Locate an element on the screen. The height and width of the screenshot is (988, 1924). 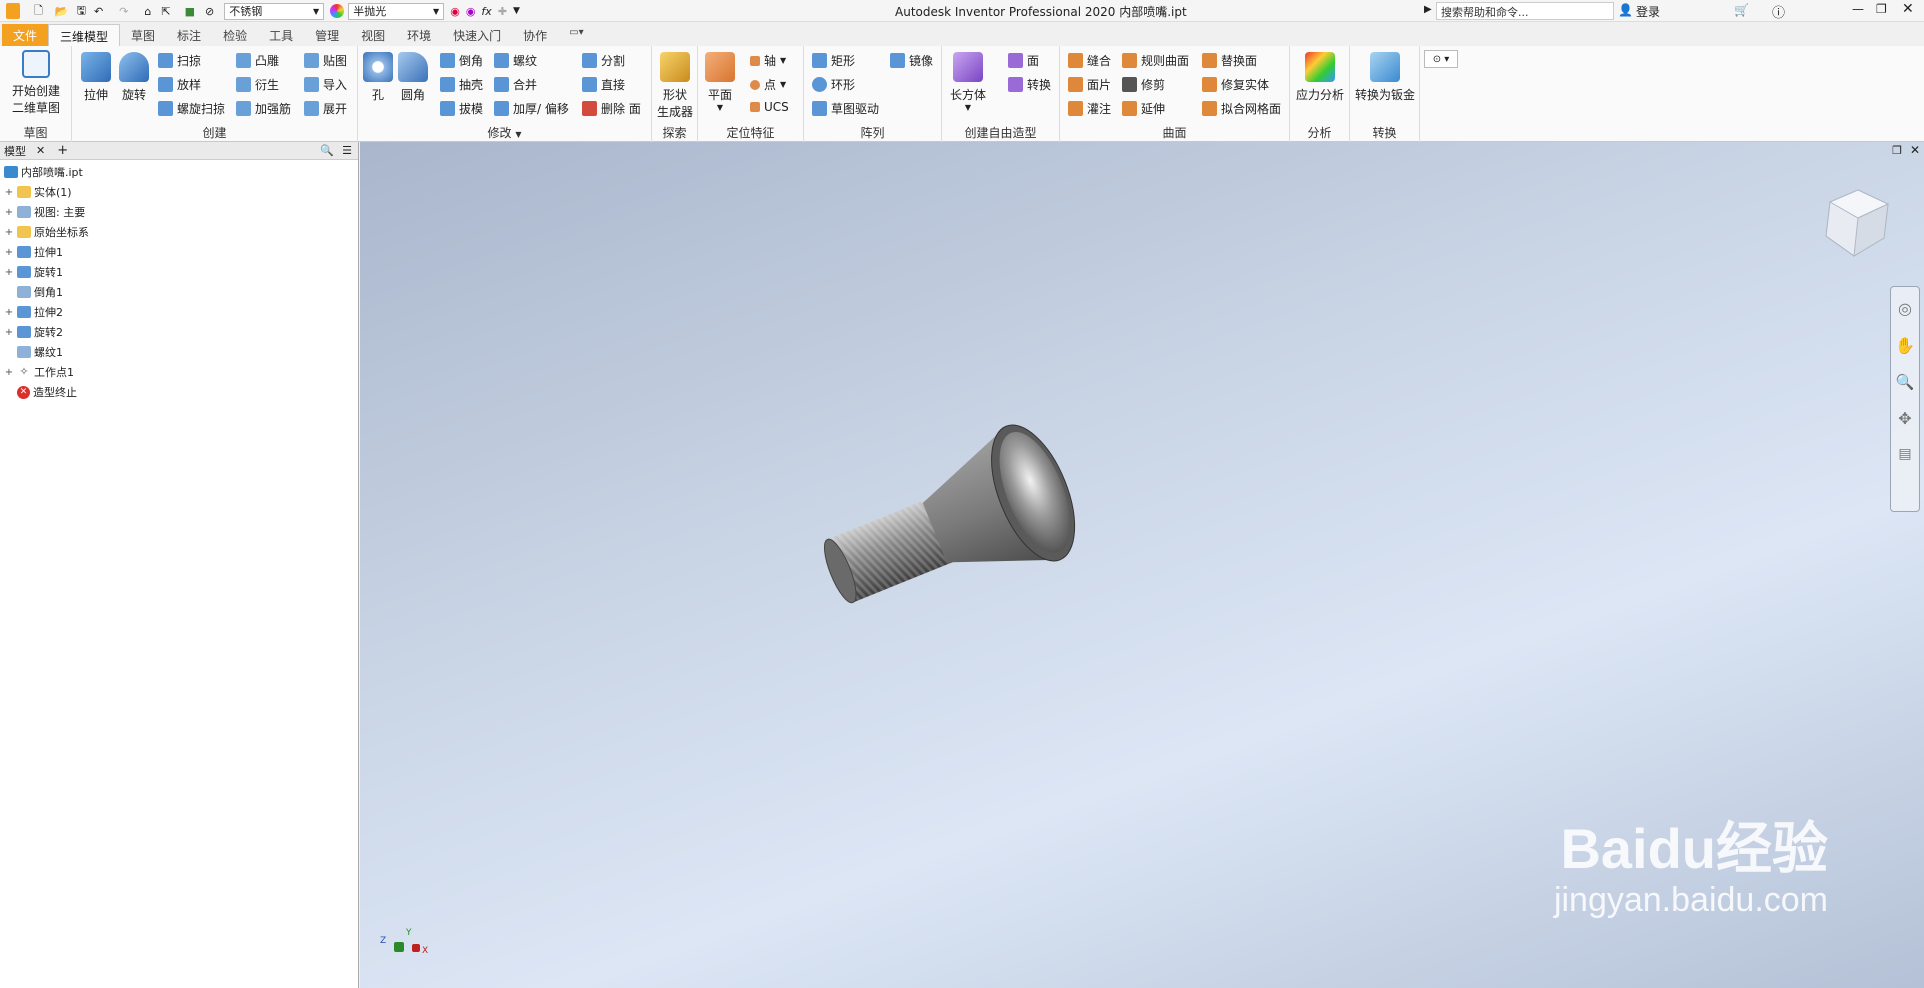
fillet-button: 圆角 is located at coordinates (413, 77).